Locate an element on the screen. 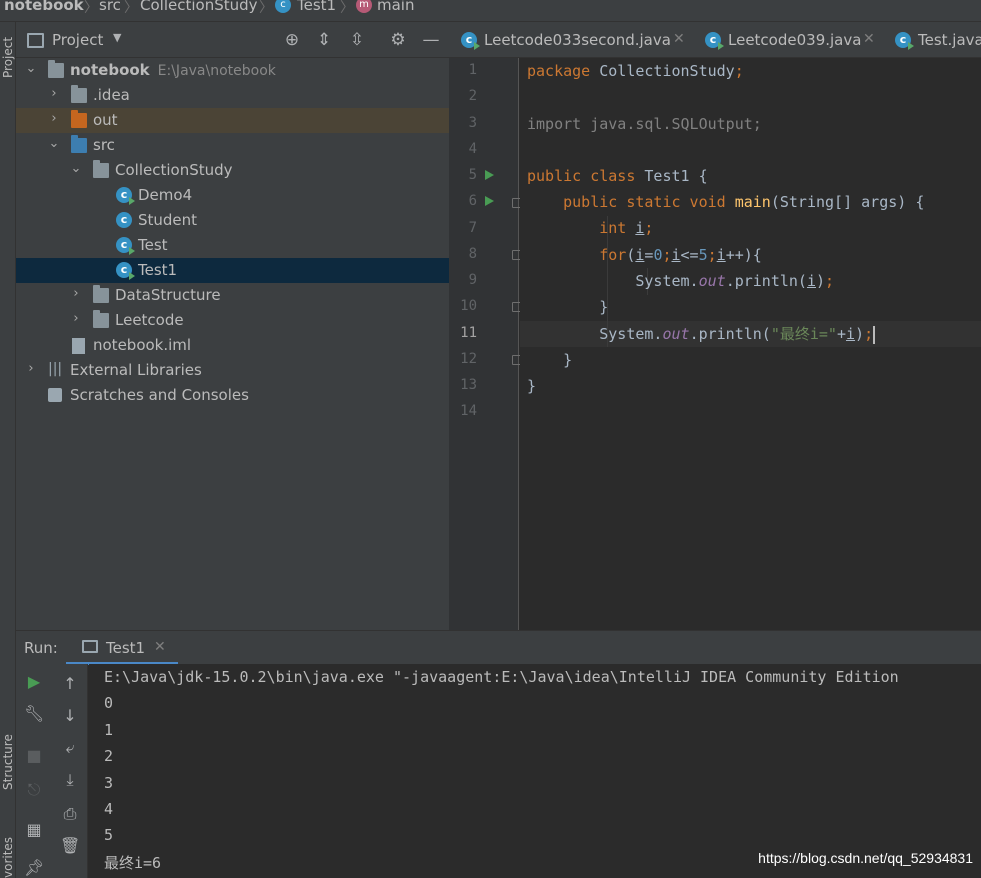 Image resolution: width=981 pixels, height=878 pixels. text-caret is located at coordinates (874, 334).